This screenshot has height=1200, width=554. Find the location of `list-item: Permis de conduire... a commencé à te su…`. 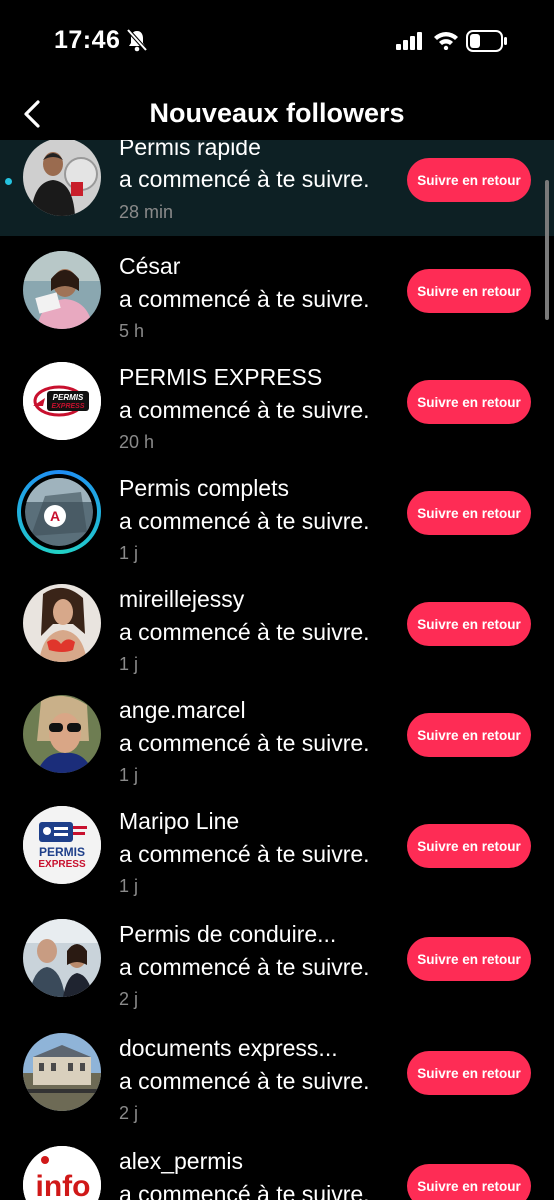

list-item: Permis de conduire... a commencé à te su… is located at coordinates (277, 963).